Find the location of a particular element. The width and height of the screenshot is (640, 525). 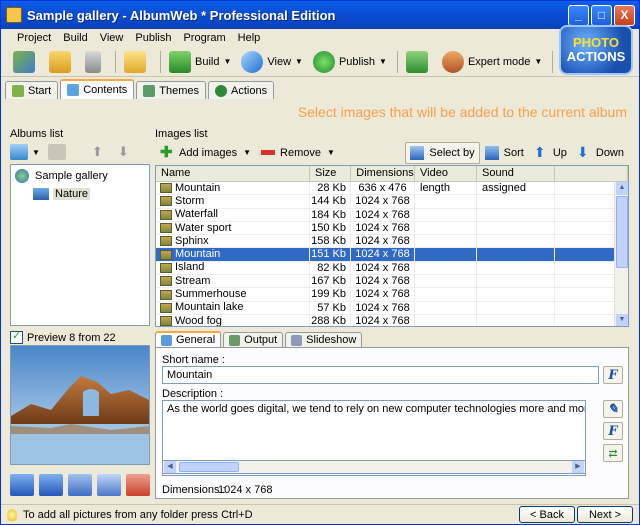

view-button: View ▼ is located at coordinates (272, 62).